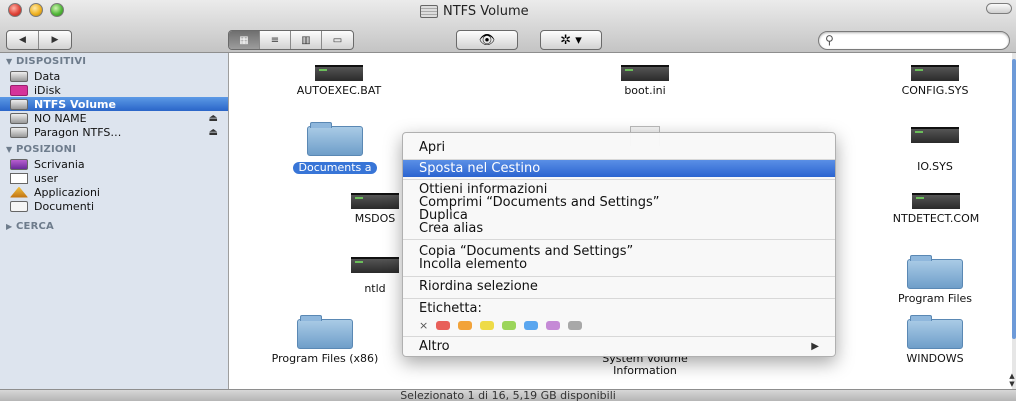  What do you see at coordinates (244, 40) in the screenshot?
I see `icon-view-button: ▦` at bounding box center [244, 40].